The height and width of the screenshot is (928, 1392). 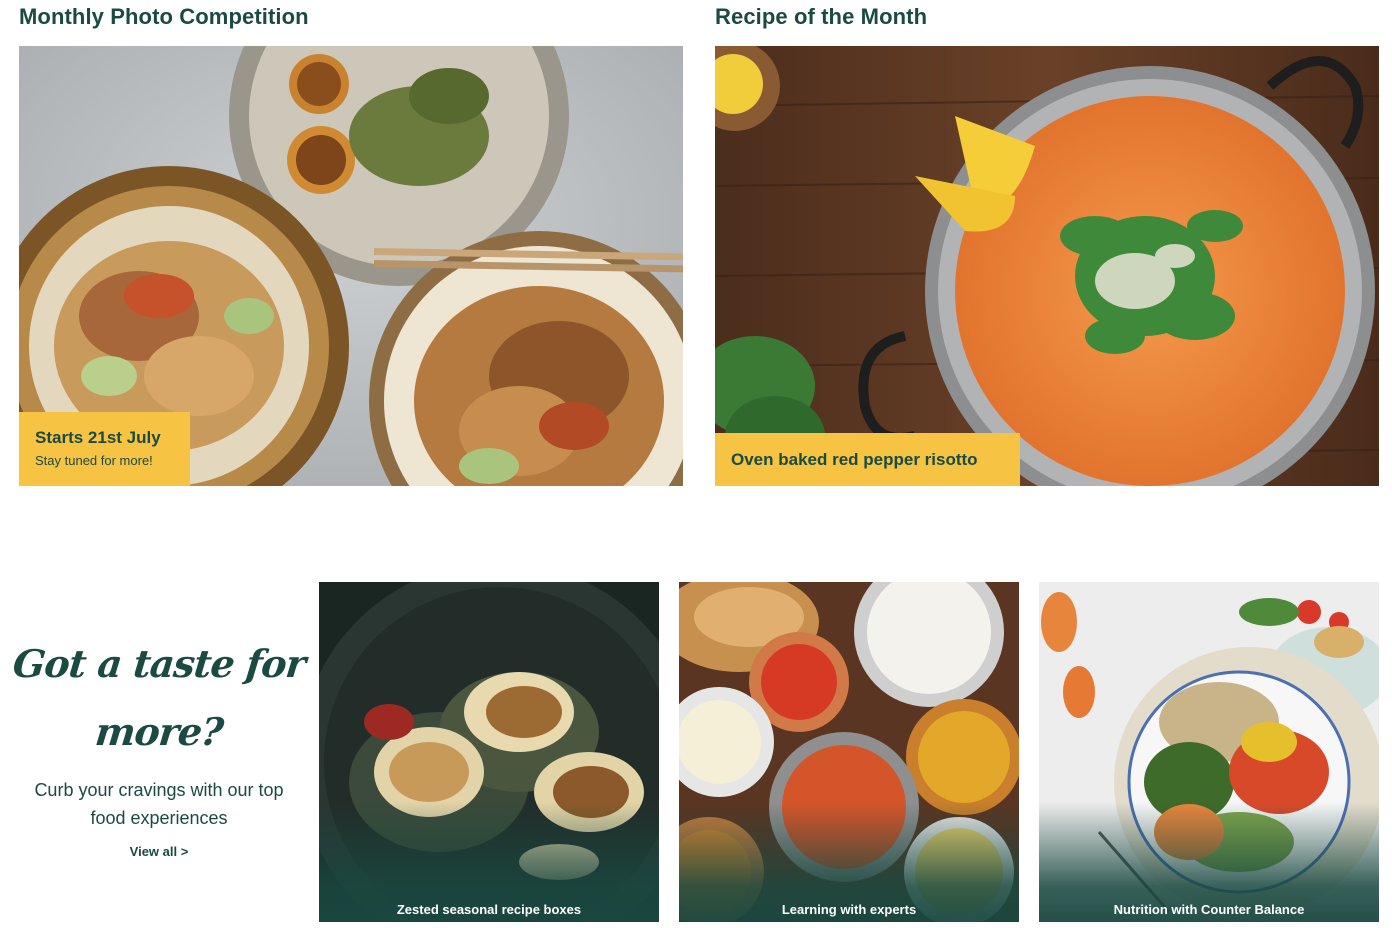 I want to click on promo-heading-line1: Got a taste for, so click(x=159, y=663).